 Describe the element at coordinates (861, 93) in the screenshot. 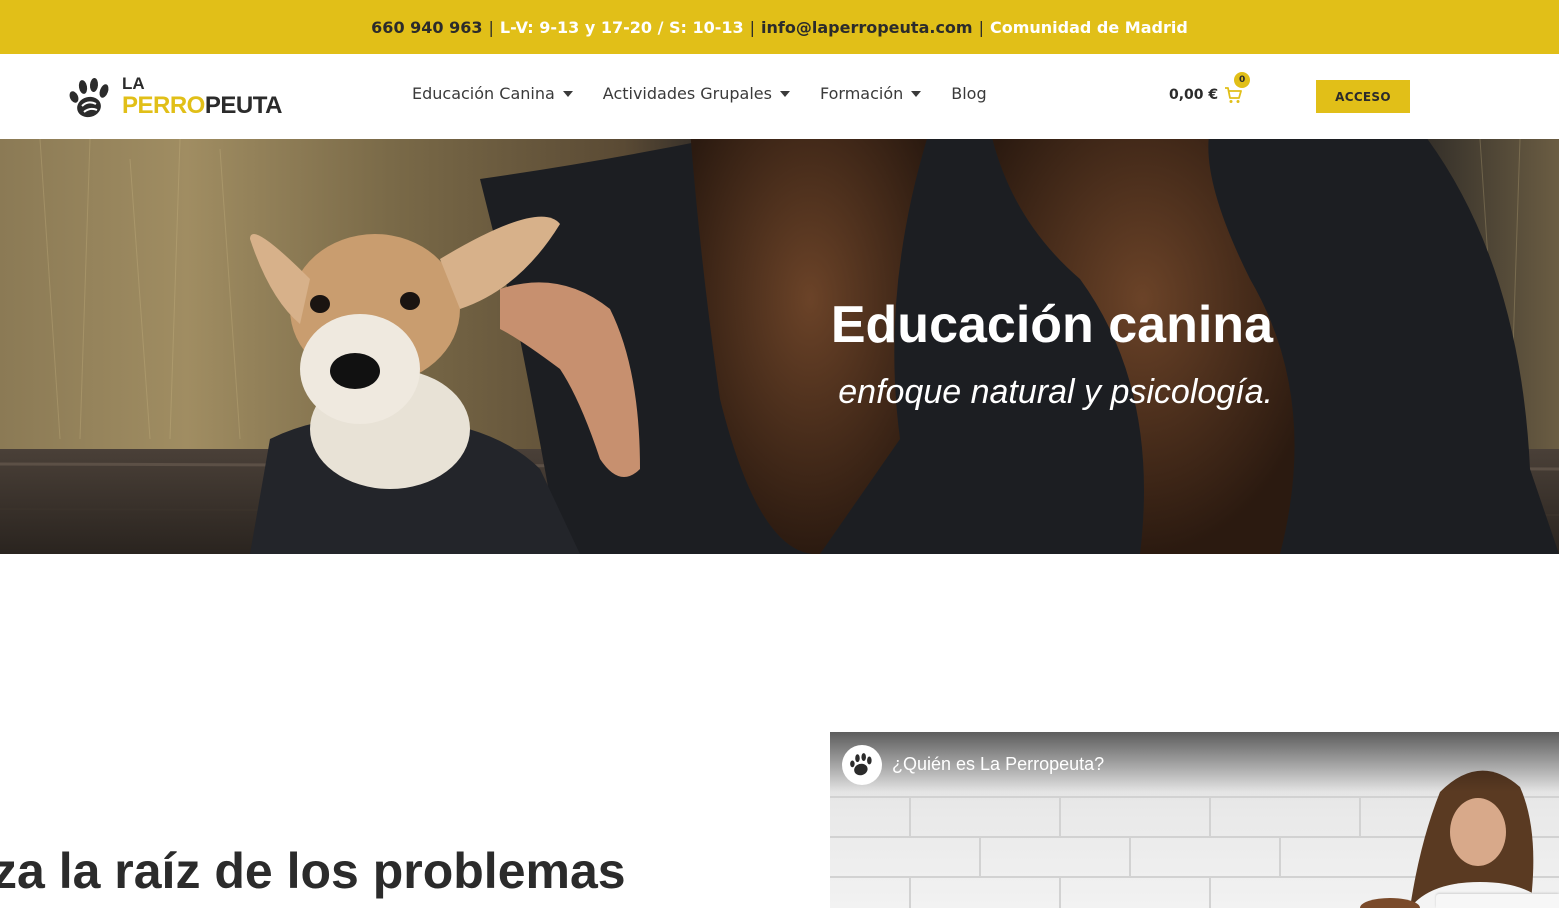

I see `nav-item-label: Formación` at that location.